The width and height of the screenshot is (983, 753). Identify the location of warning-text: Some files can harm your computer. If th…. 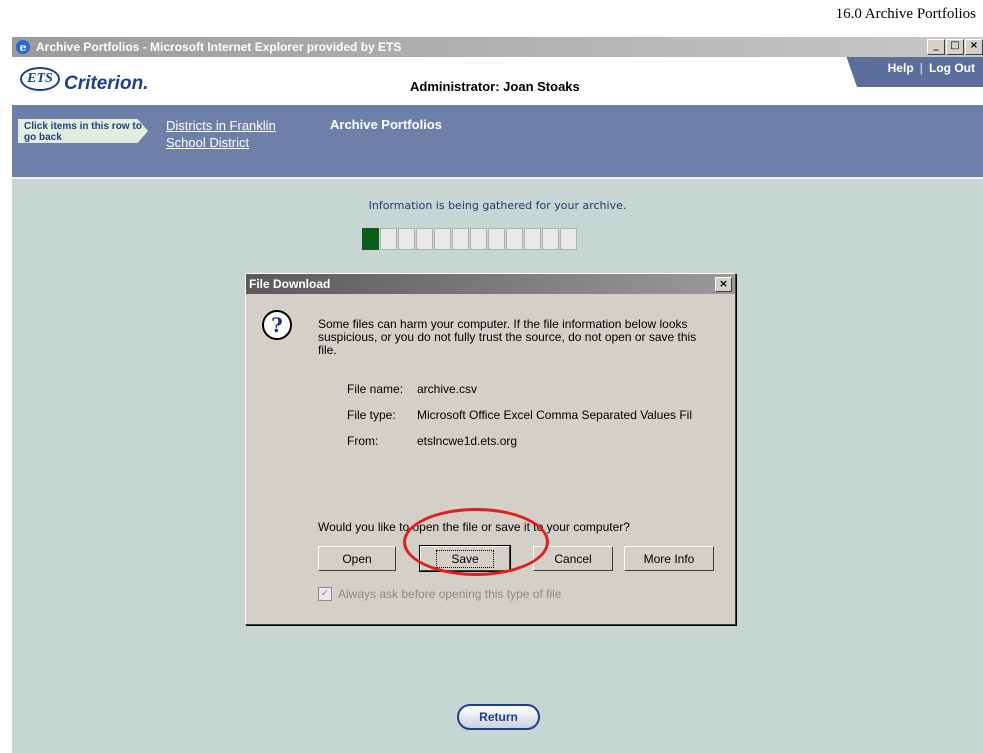
(507, 337).